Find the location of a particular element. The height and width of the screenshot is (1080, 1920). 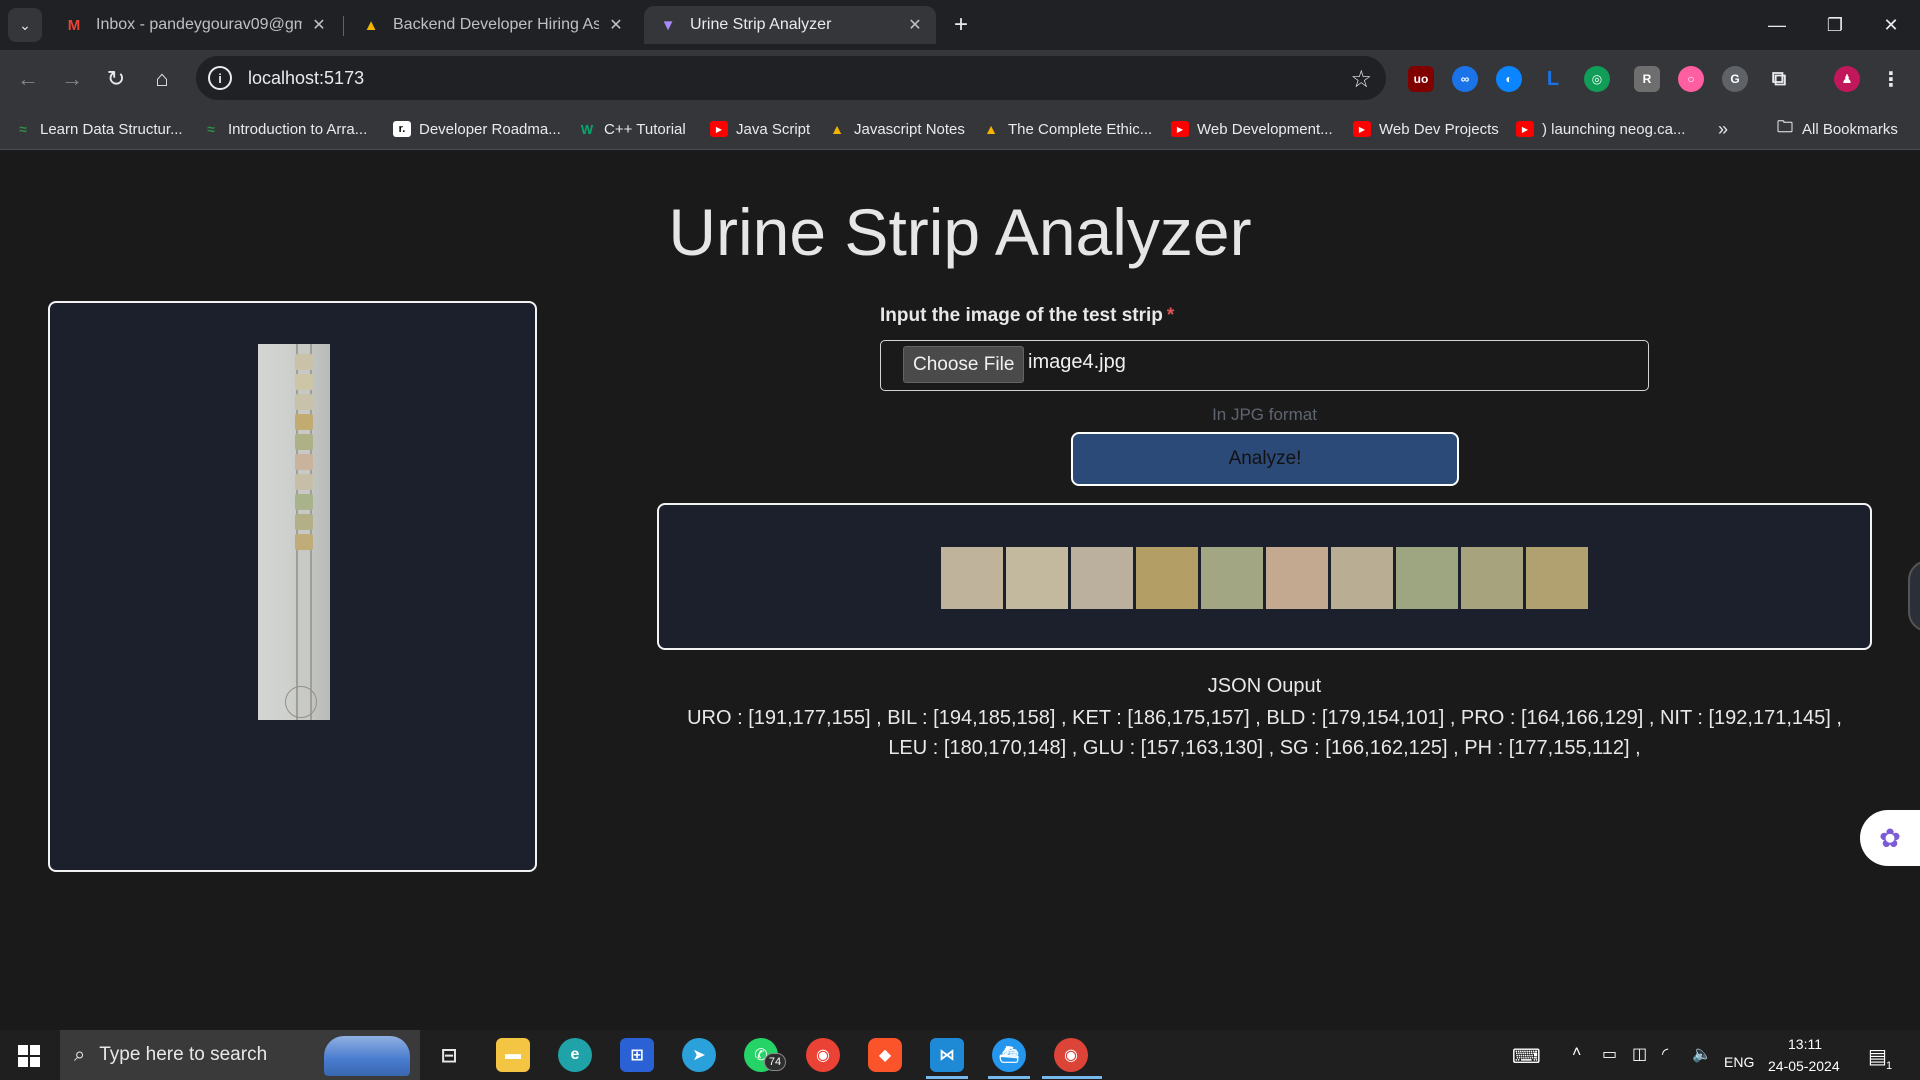

file-input: Choose File image4.jpg is located at coordinates (1264, 365).